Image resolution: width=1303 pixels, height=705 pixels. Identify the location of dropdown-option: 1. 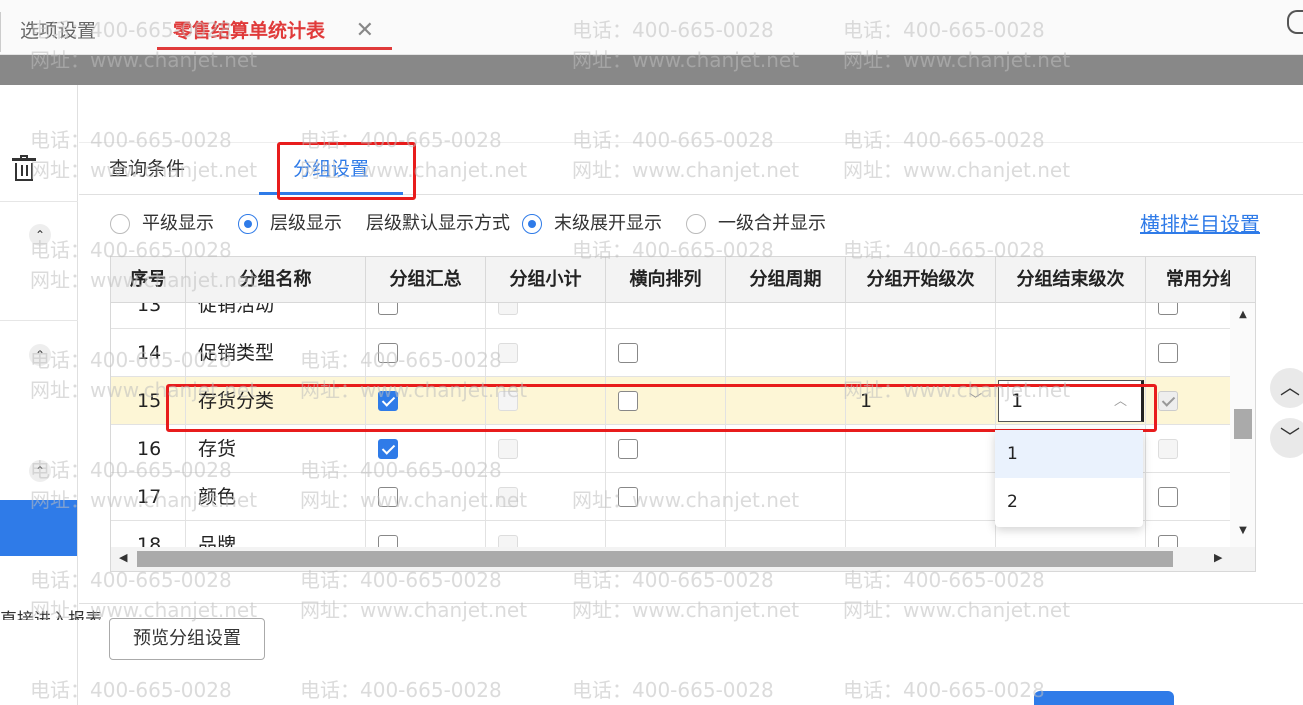
(1069, 454).